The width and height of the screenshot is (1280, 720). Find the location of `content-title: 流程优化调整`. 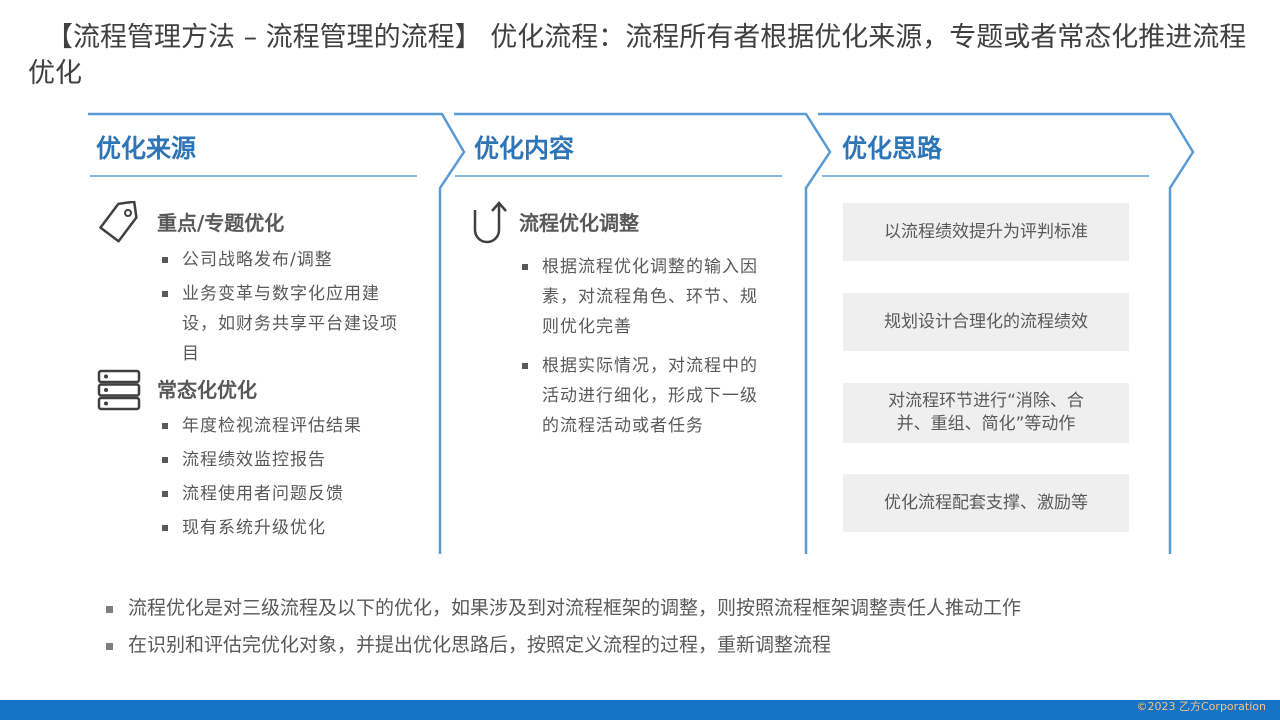

content-title: 流程优化调整 is located at coordinates (579, 223).